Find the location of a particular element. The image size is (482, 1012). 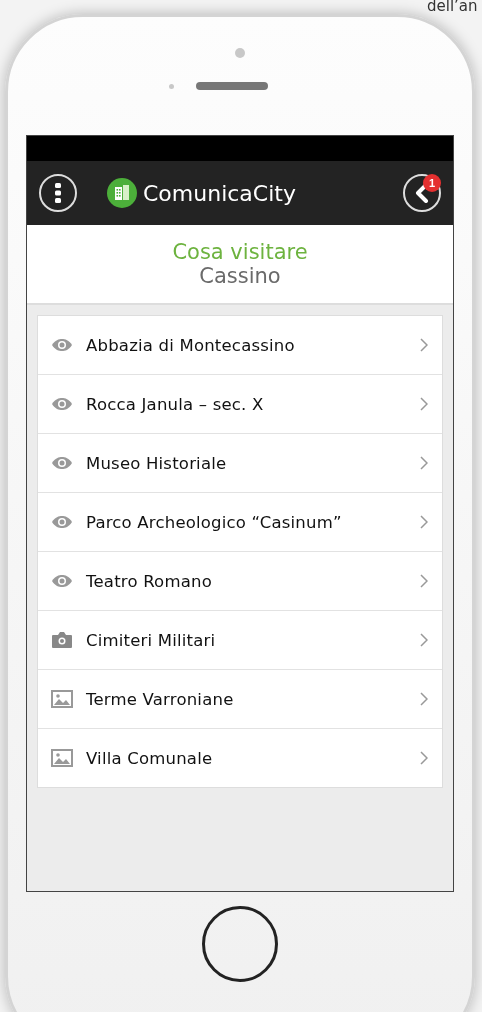

notification-badge: 1 is located at coordinates (432, 183).